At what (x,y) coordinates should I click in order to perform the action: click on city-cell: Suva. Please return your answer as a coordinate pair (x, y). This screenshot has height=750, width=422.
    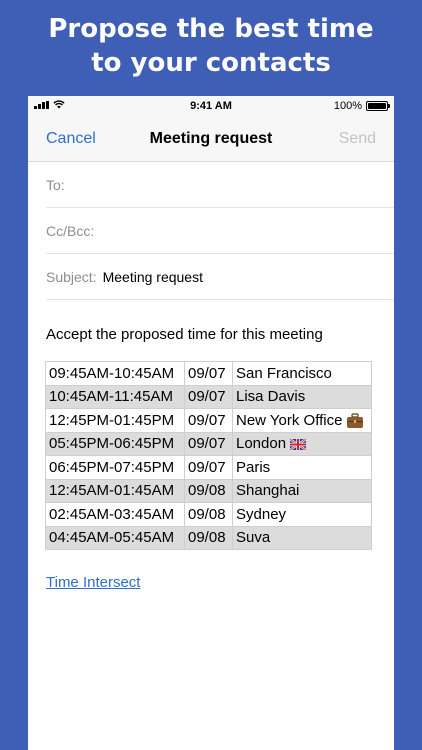
    Looking at the image, I should click on (302, 537).